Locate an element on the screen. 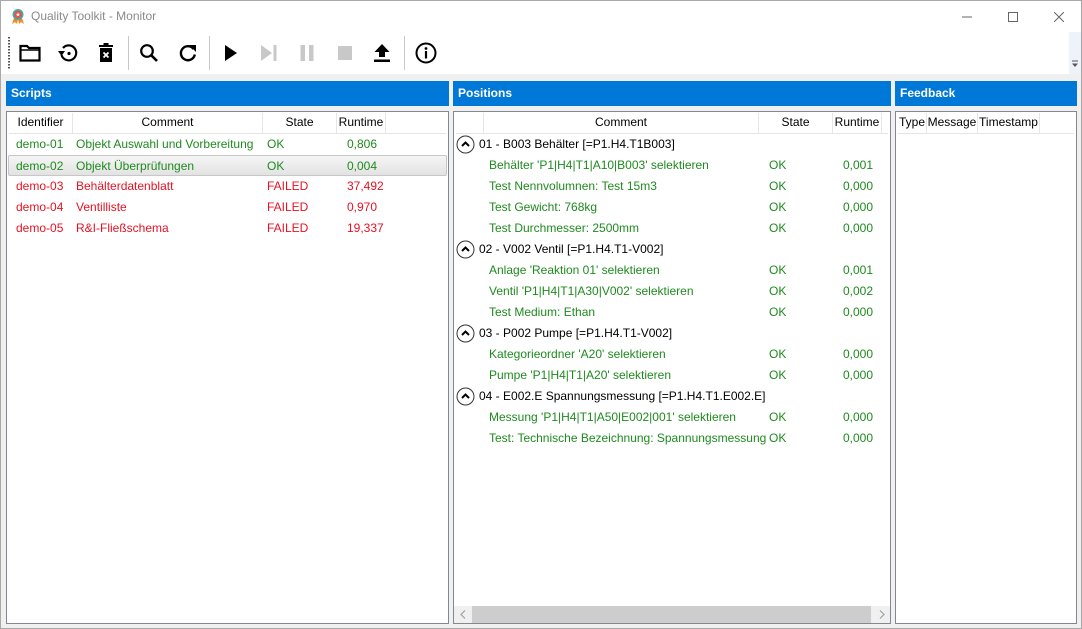  restore-button is located at coordinates (68, 53).